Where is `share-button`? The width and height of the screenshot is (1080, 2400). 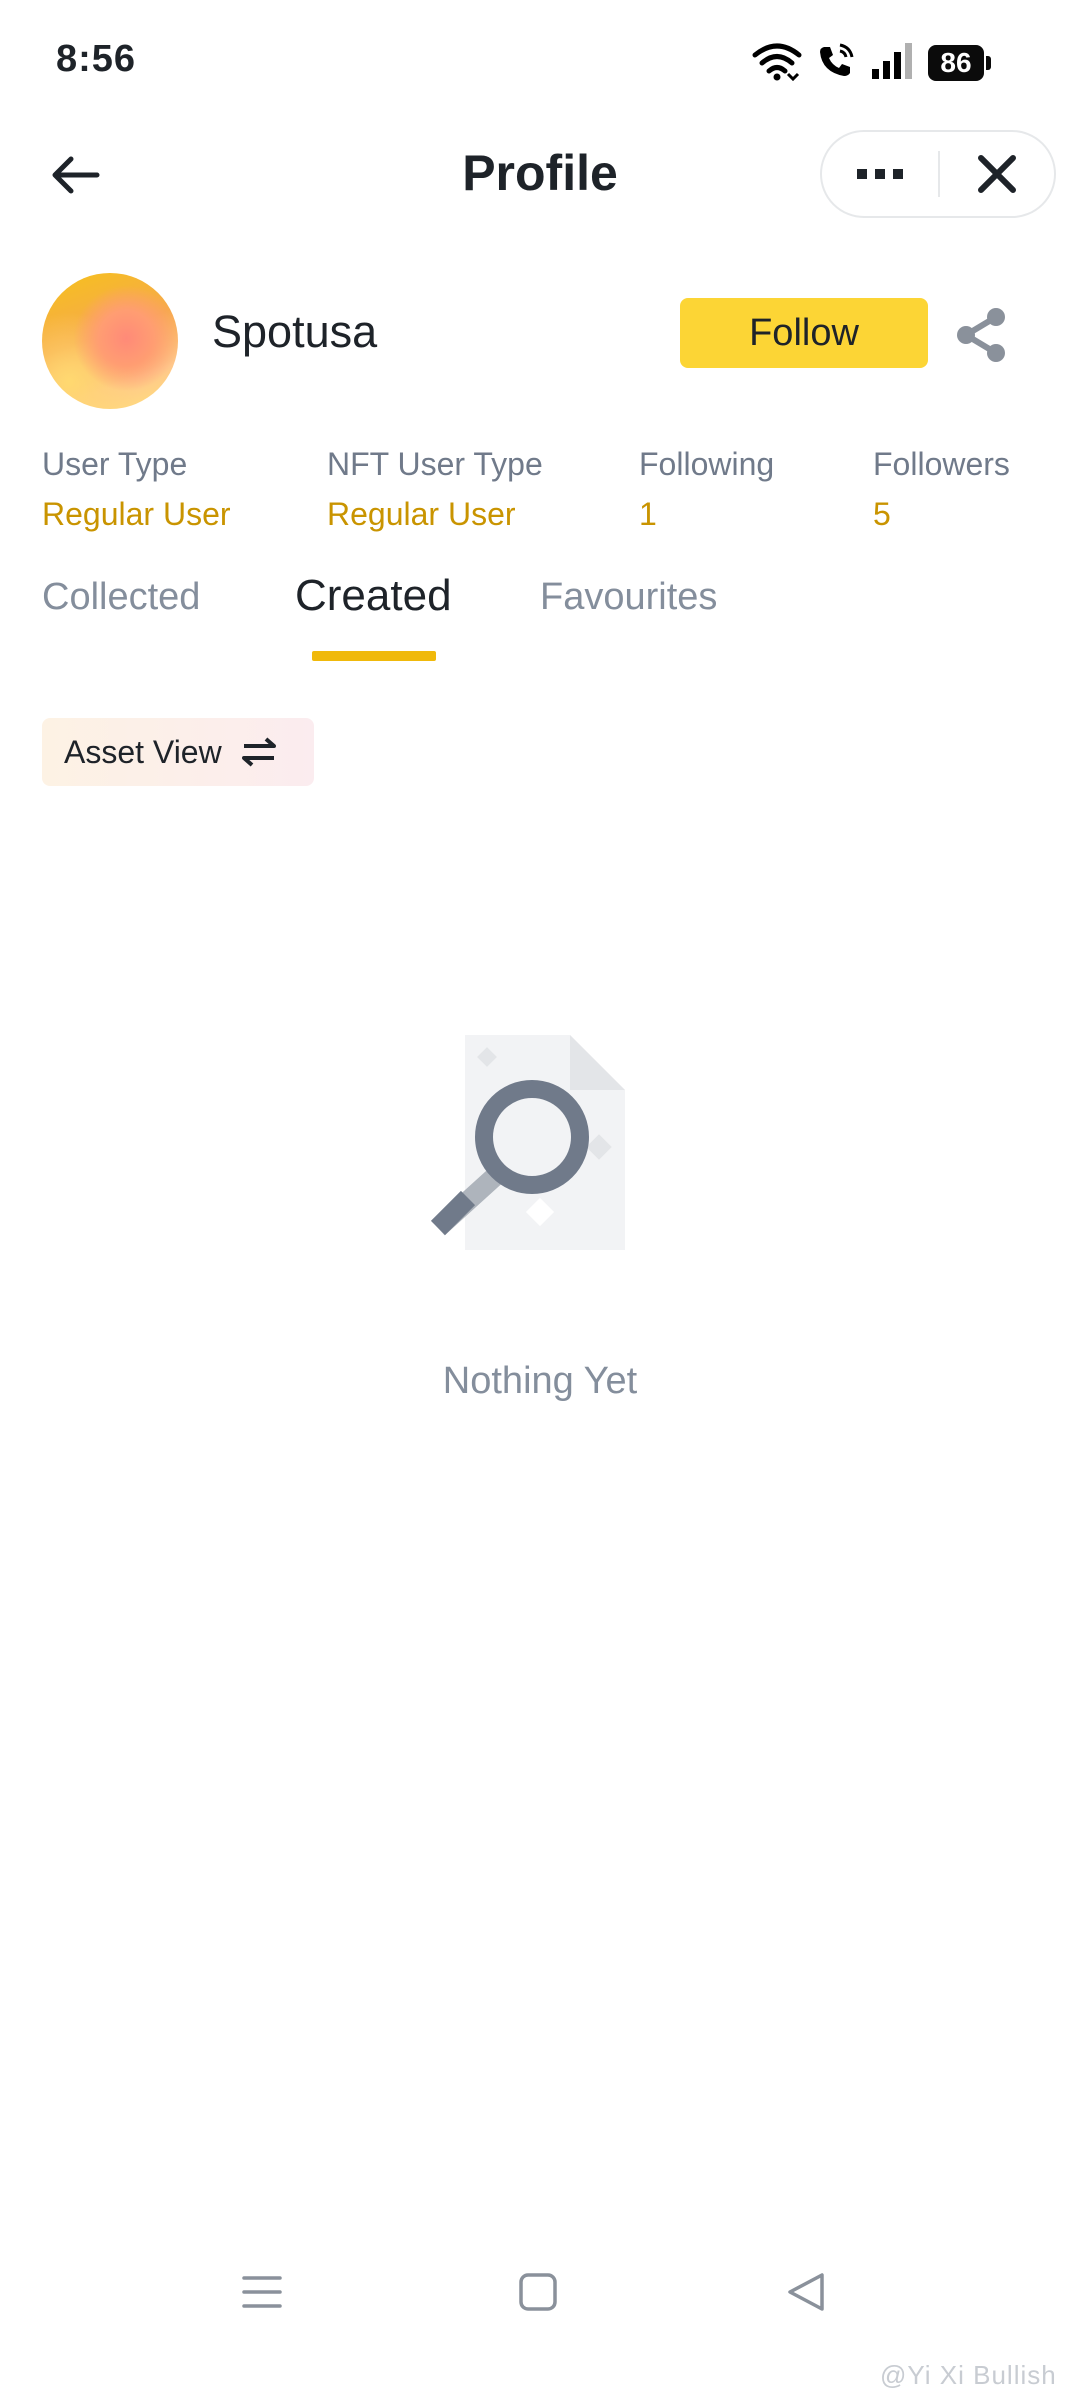 share-button is located at coordinates (981, 335).